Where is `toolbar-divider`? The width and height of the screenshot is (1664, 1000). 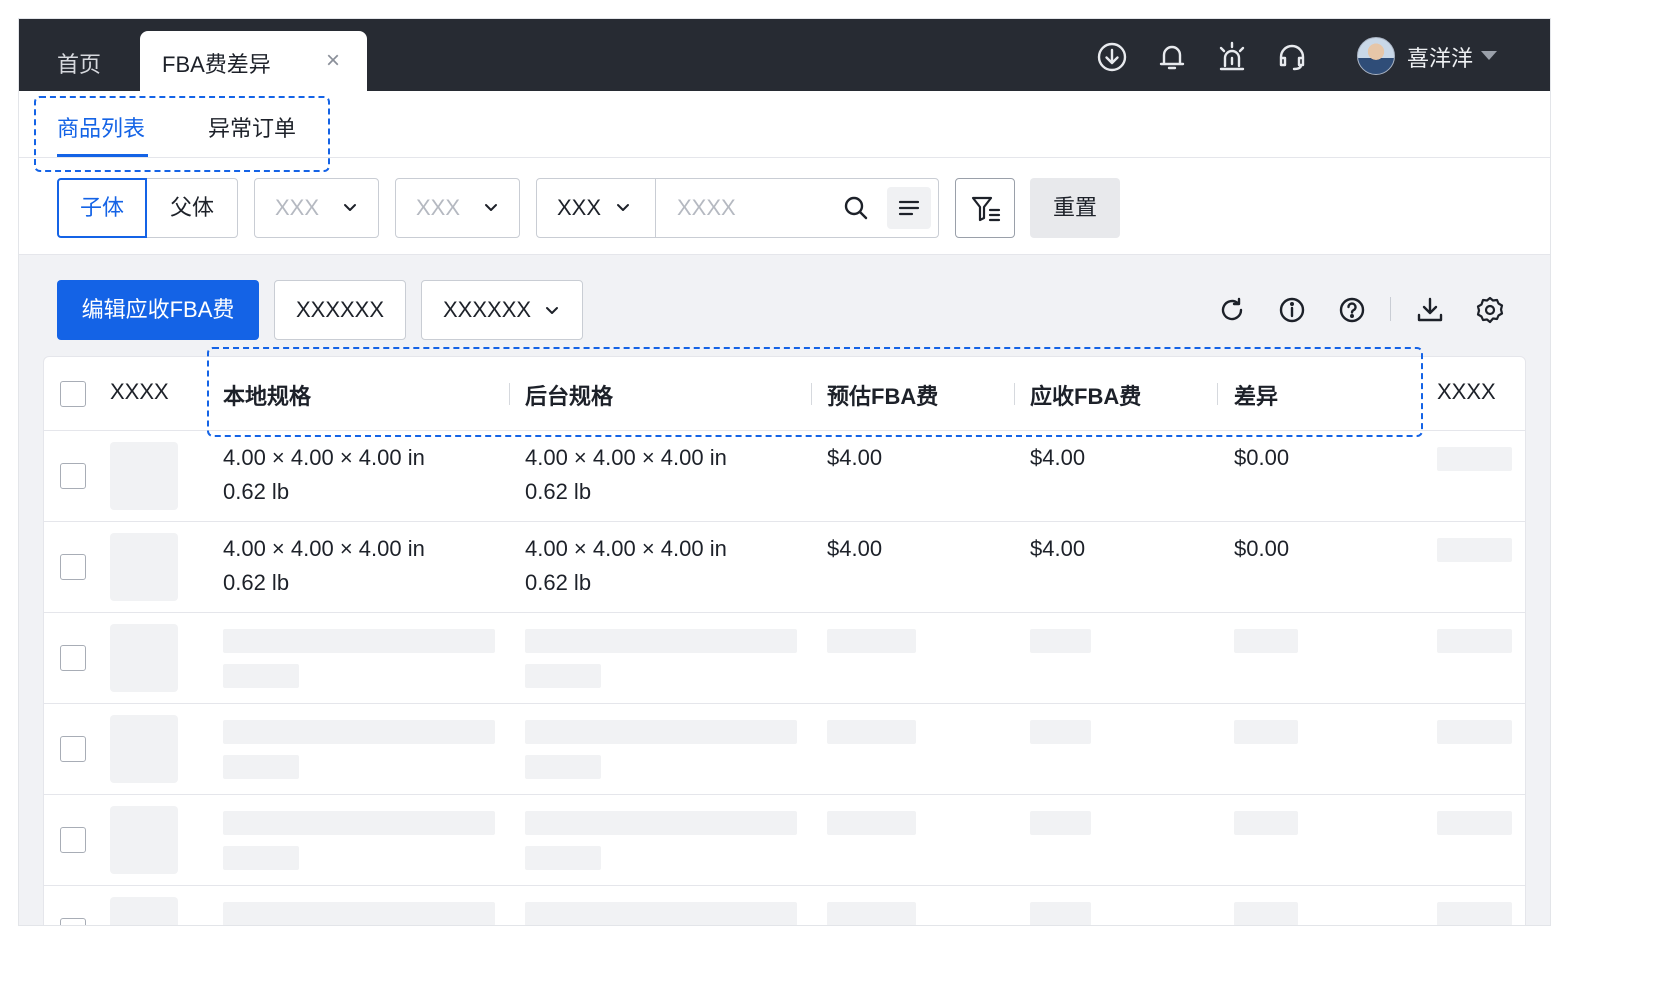
toolbar-divider is located at coordinates (1390, 309).